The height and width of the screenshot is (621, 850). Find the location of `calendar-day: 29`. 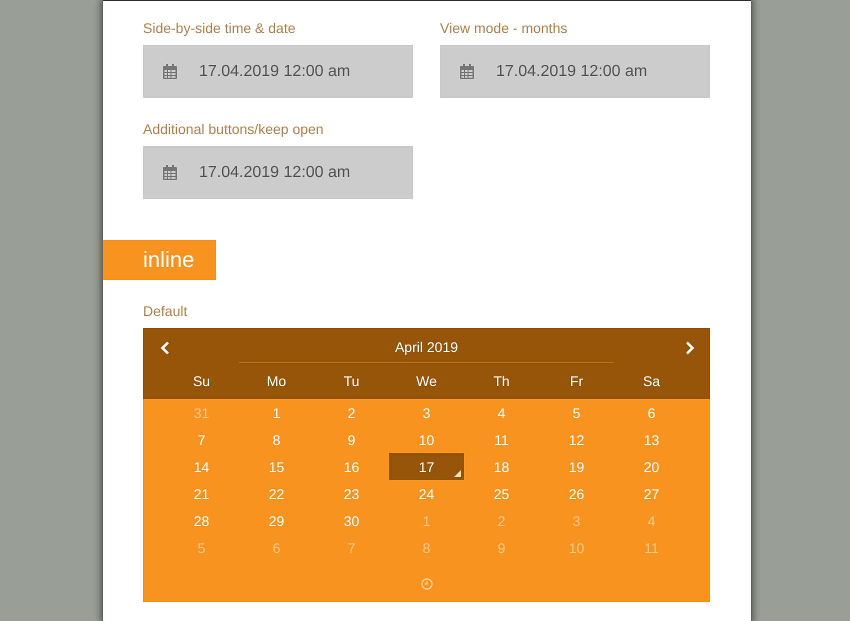

calendar-day: 29 is located at coordinates (276, 520).